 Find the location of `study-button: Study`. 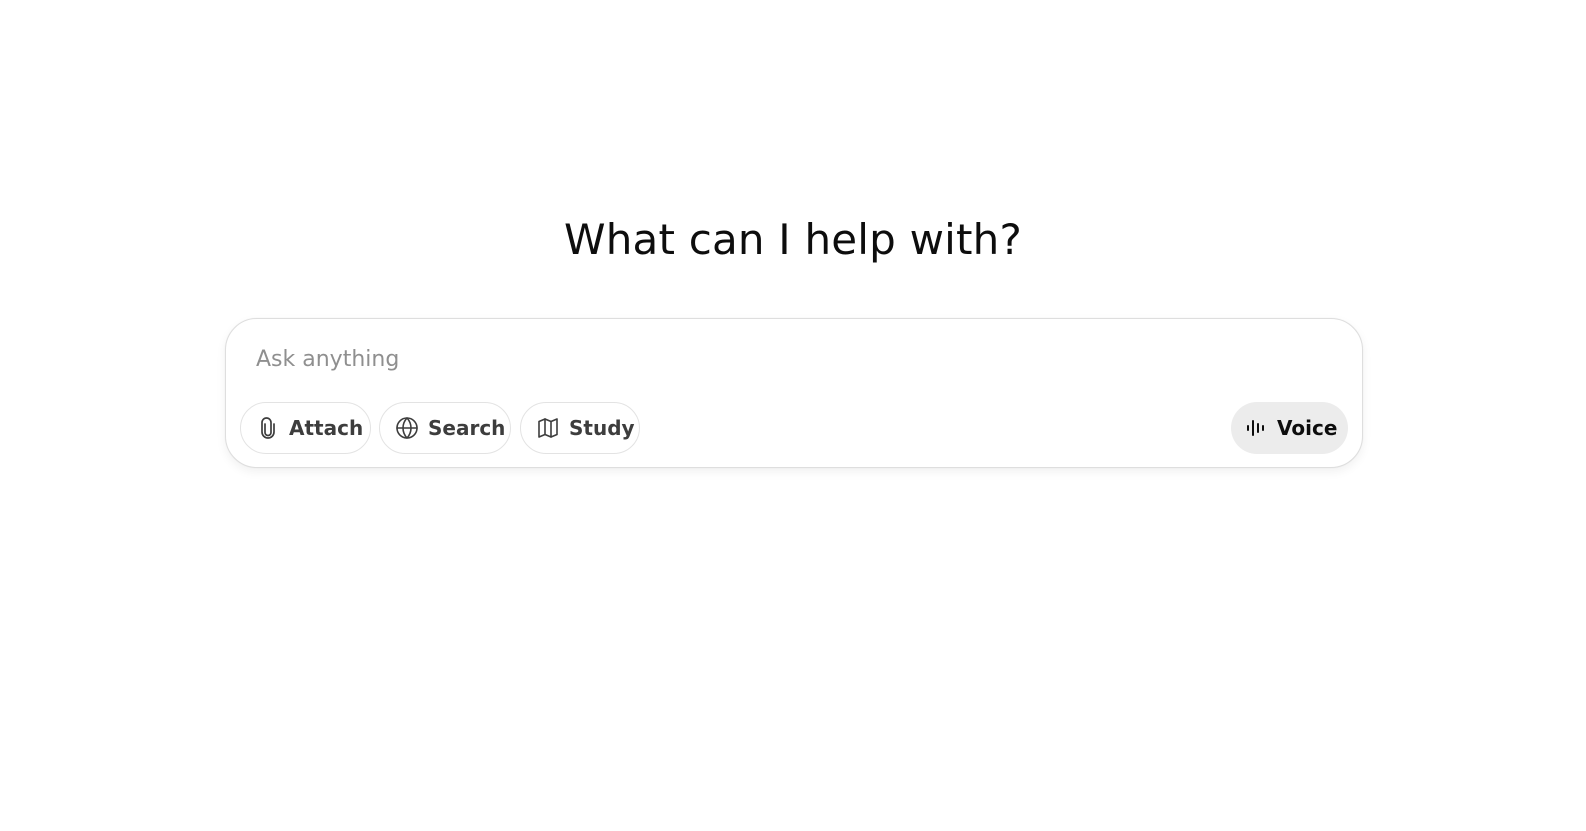

study-button: Study is located at coordinates (580, 428).